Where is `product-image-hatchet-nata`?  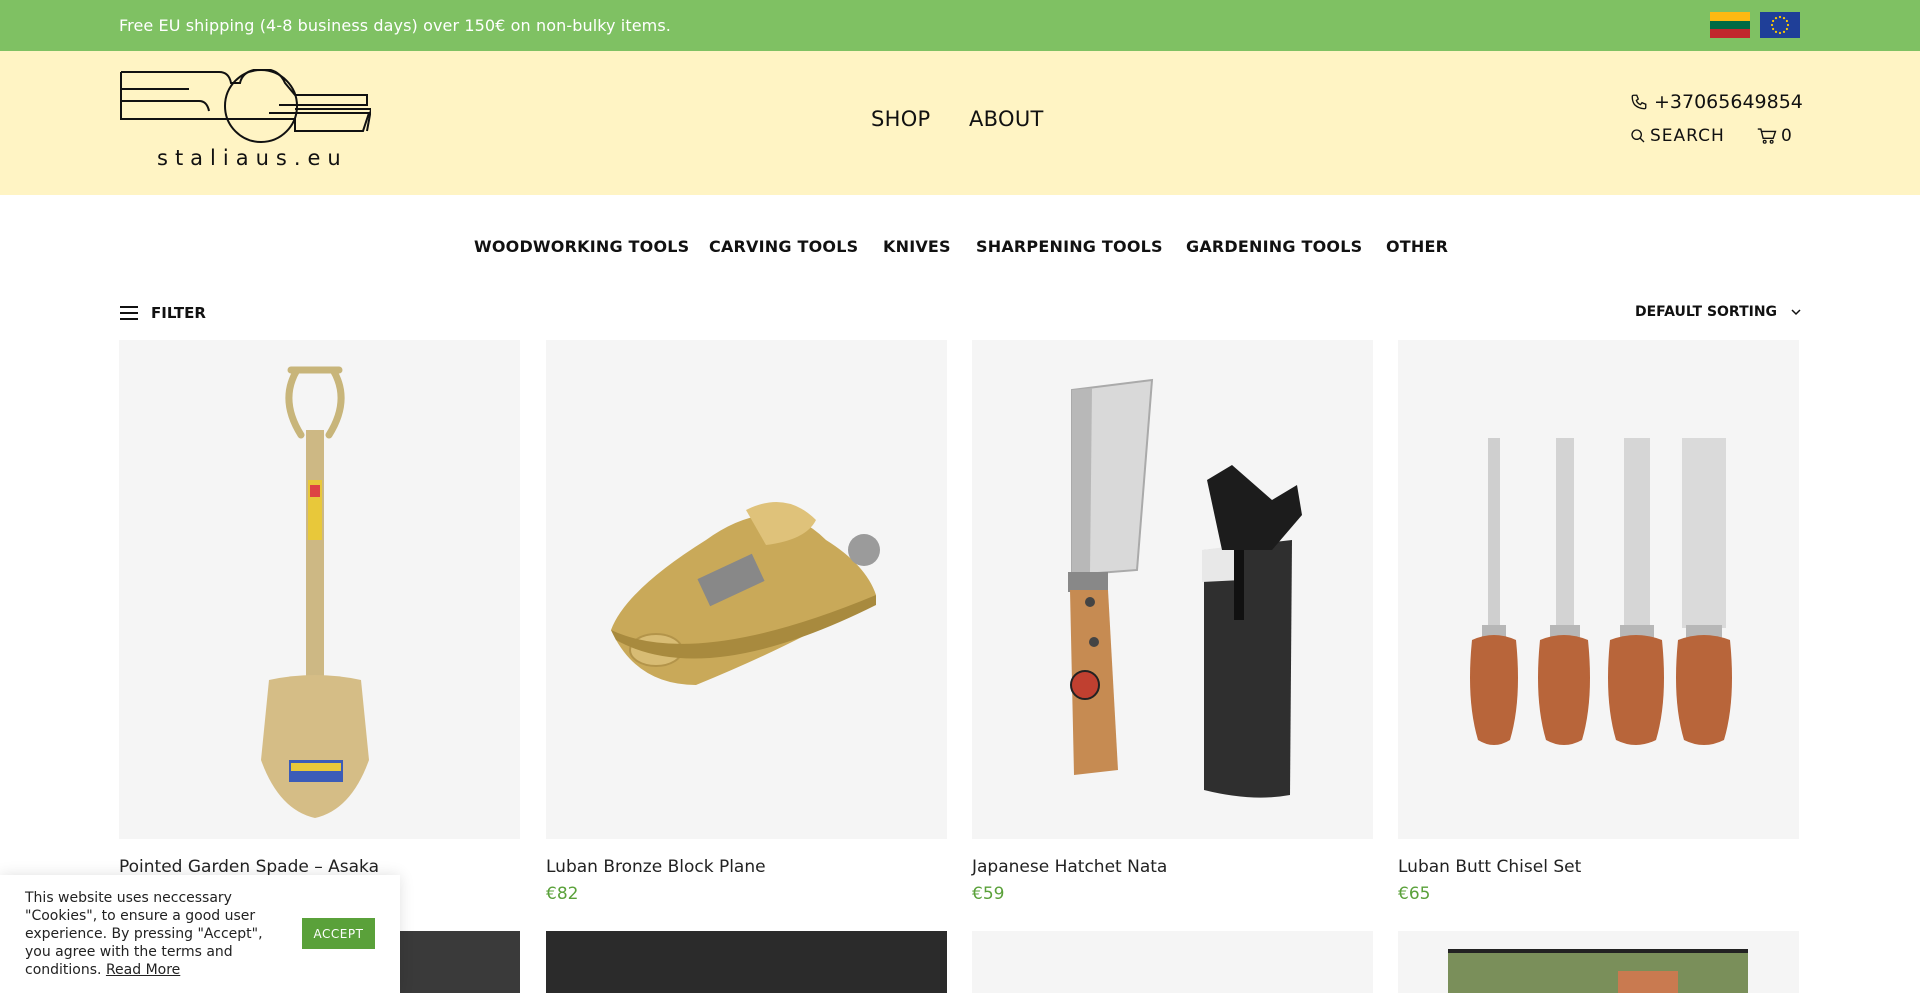 product-image-hatchet-nata is located at coordinates (1172, 589).